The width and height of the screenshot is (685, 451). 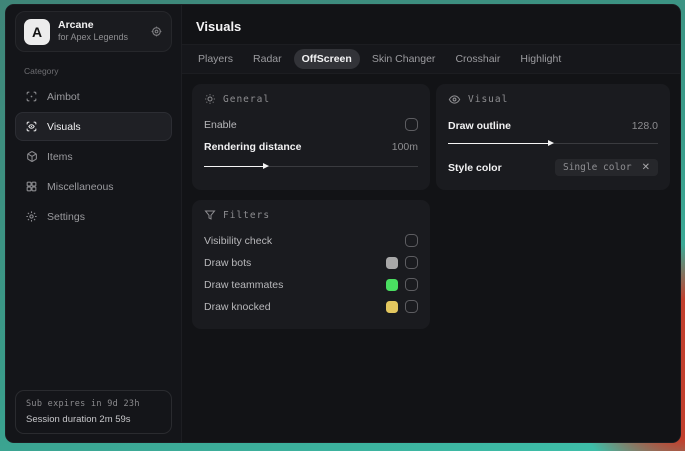 What do you see at coordinates (392, 284) in the screenshot?
I see `draw-teammates-color-swatch` at bounding box center [392, 284].